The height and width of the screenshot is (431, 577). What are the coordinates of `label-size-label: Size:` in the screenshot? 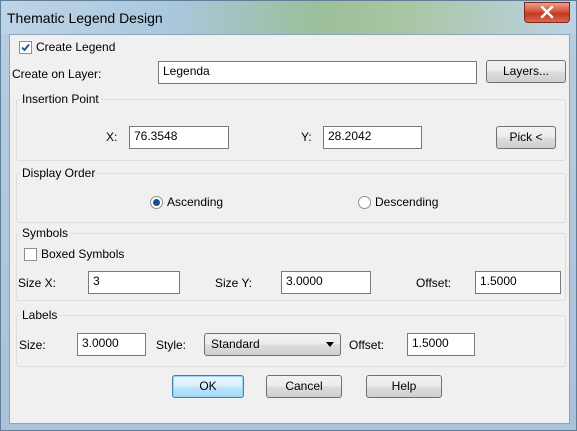 It's located at (32, 345).